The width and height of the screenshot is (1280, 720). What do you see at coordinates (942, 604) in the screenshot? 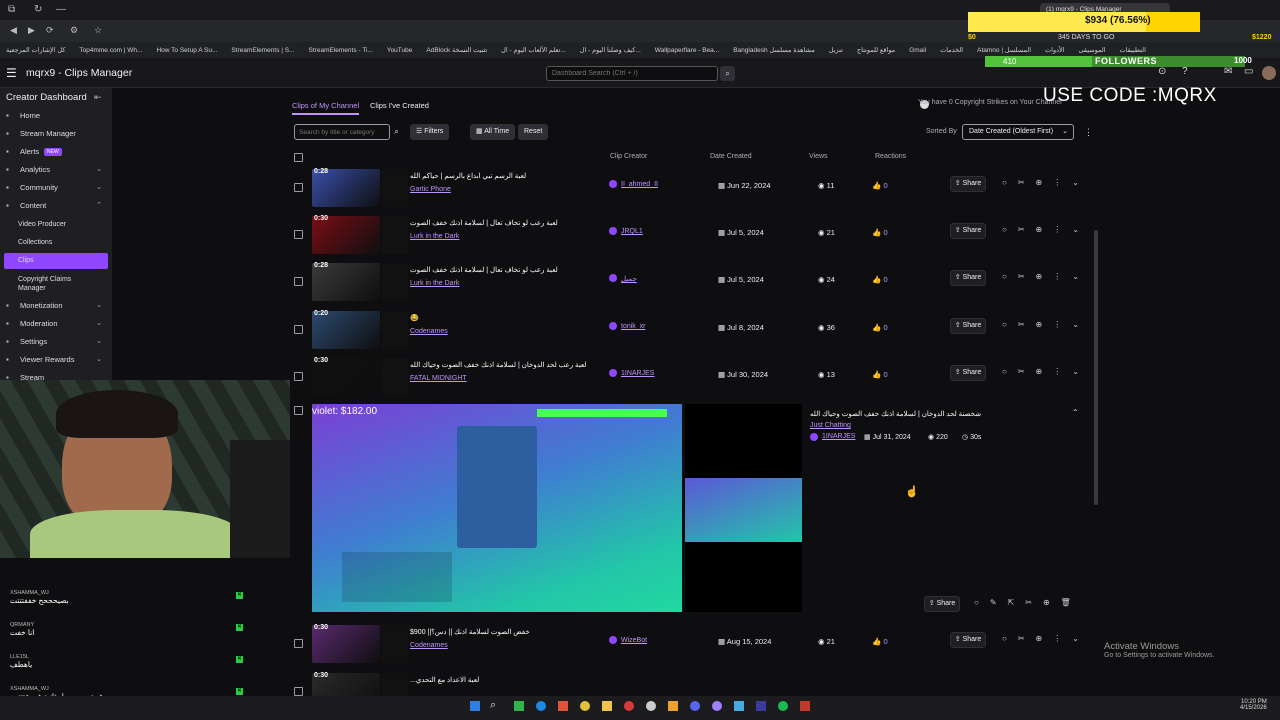
I see `expanded-share-button: ⇪ Share` at bounding box center [942, 604].